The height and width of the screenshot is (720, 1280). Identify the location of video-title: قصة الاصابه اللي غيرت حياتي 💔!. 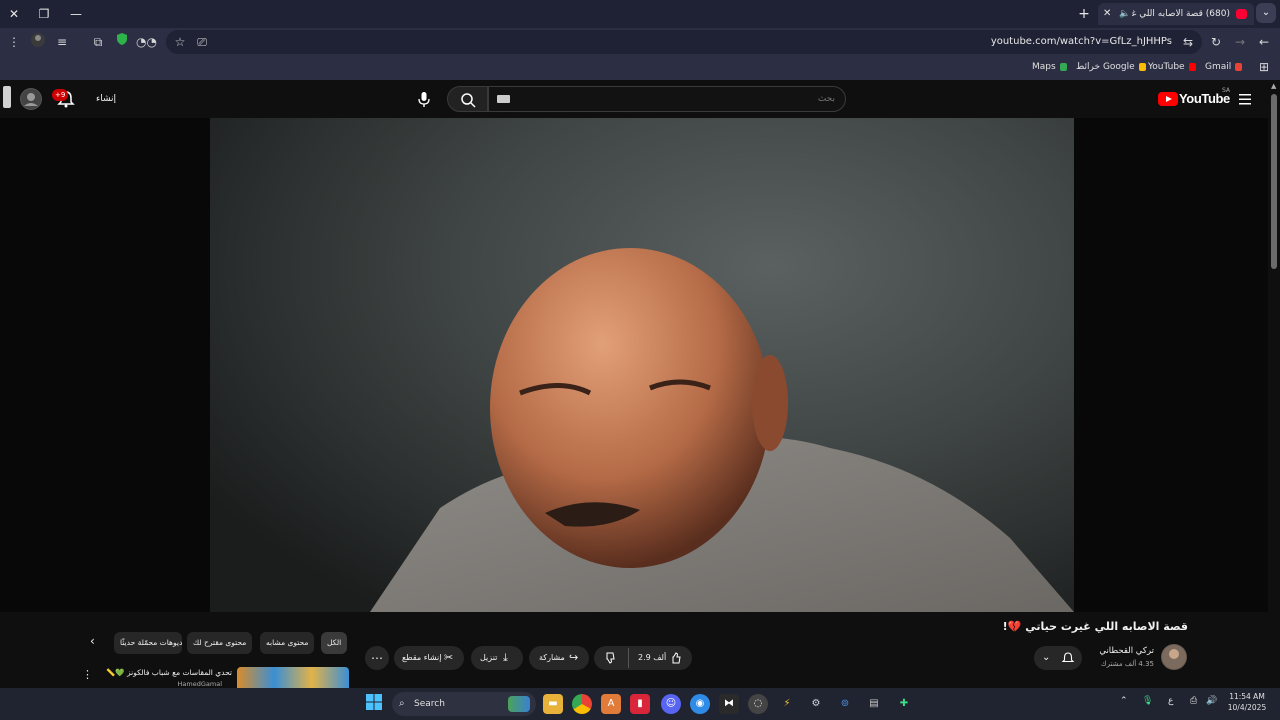
(1095, 626).